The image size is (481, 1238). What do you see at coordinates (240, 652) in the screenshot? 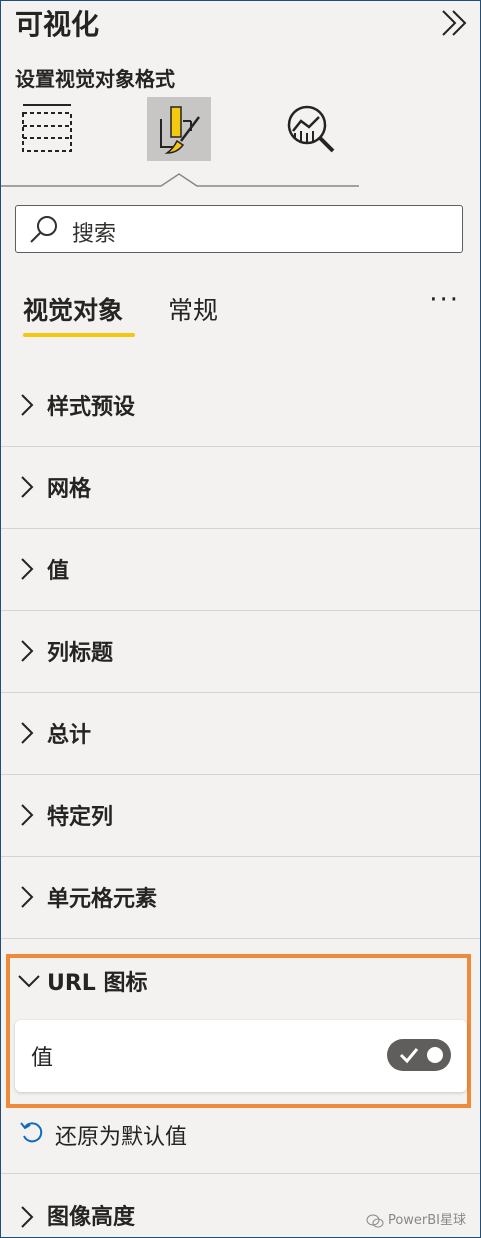
I see `section-column-headers: 列标题` at bounding box center [240, 652].